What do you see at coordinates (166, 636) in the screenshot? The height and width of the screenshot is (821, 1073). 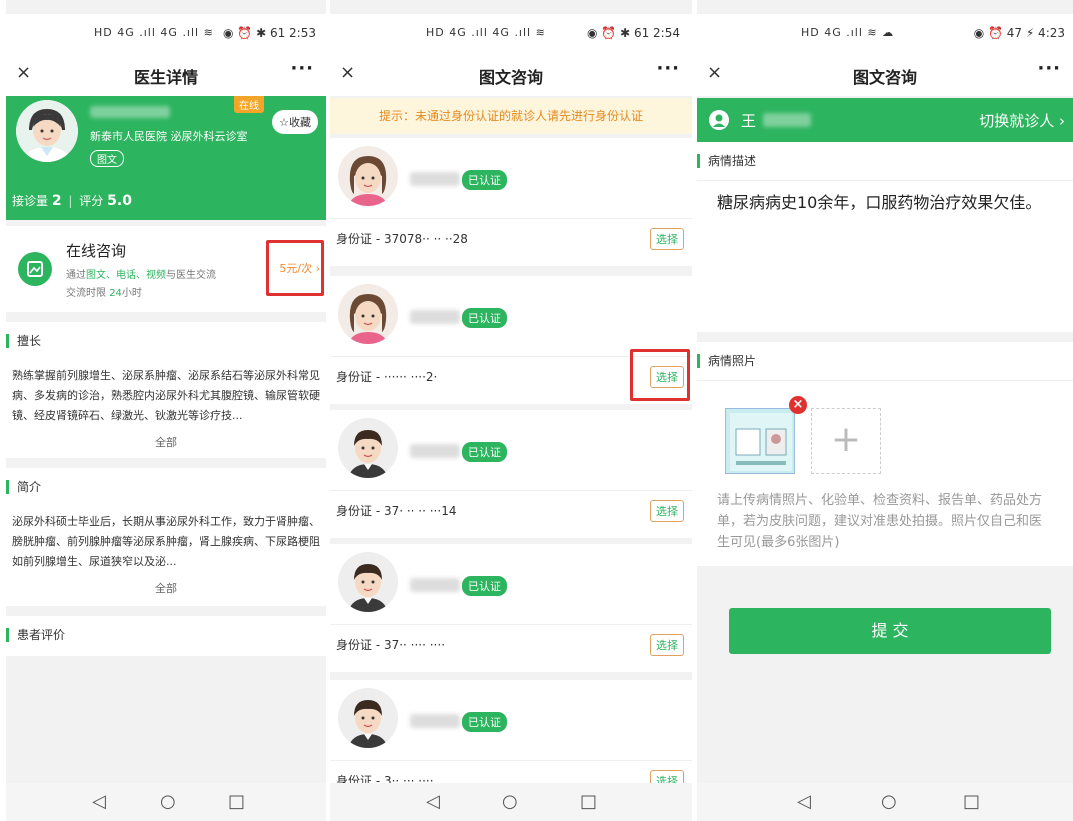 I see `reviews-section: 患者评价` at bounding box center [166, 636].